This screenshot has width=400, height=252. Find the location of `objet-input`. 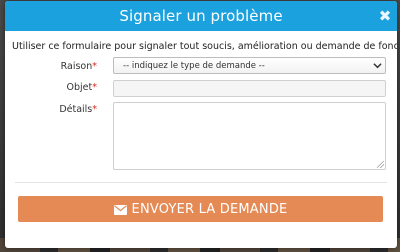

objet-input is located at coordinates (249, 88).